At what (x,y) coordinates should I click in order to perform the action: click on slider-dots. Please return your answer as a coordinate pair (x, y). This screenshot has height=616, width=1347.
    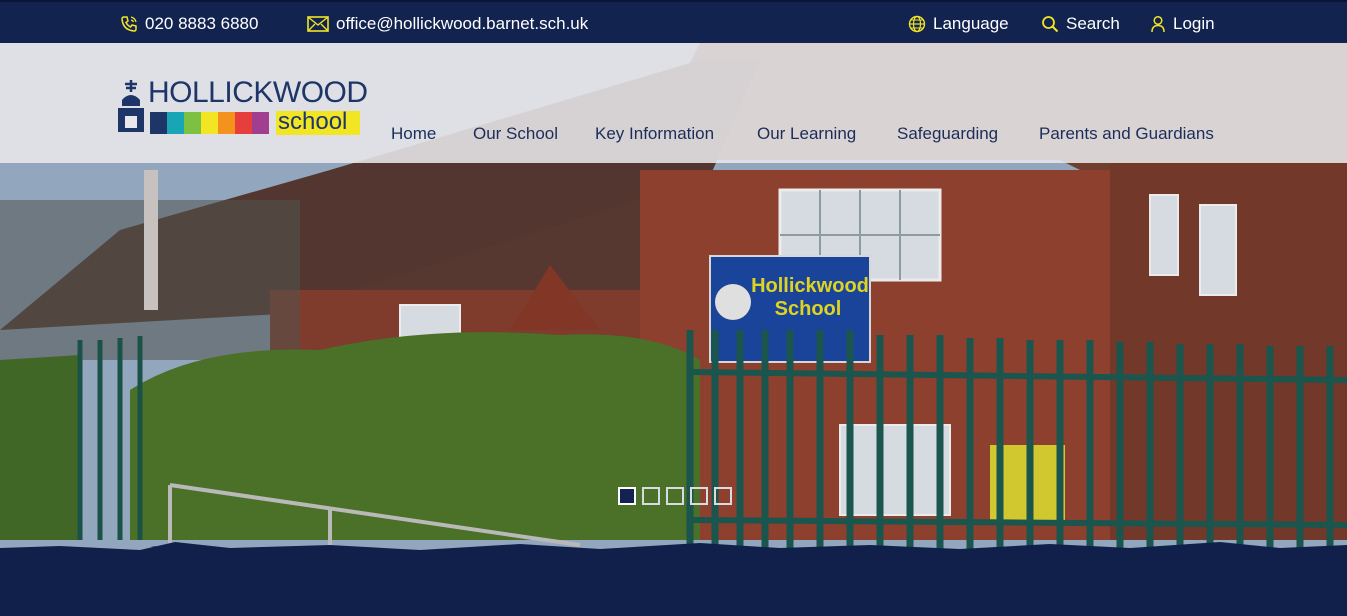
    Looking at the image, I should click on (678, 496).